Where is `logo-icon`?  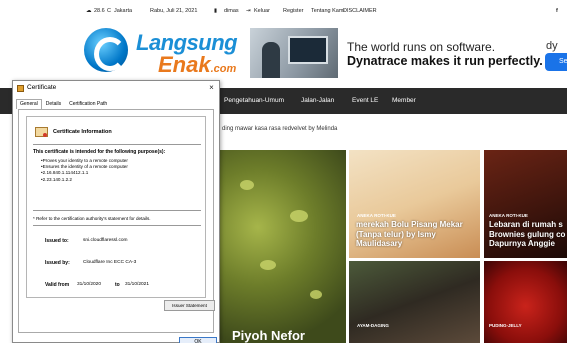 logo-icon is located at coordinates (106, 50).